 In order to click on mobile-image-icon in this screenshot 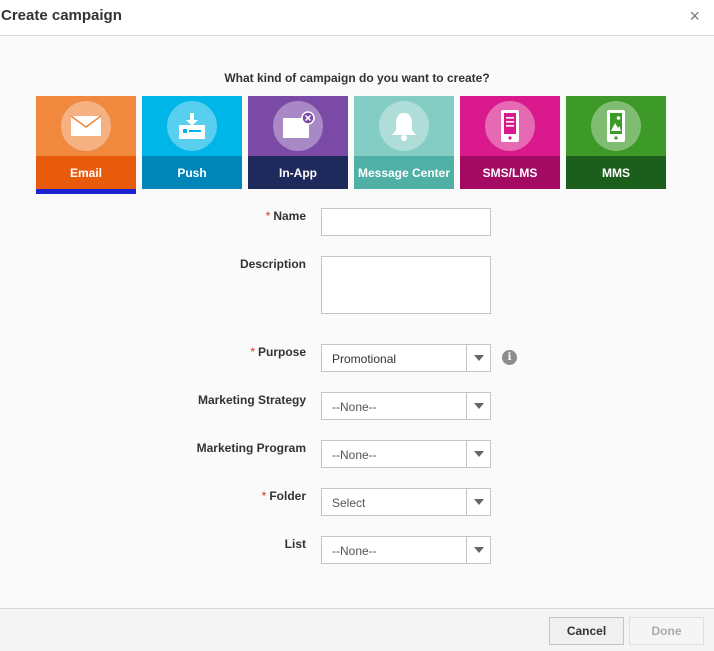, I will do `click(616, 126)`.